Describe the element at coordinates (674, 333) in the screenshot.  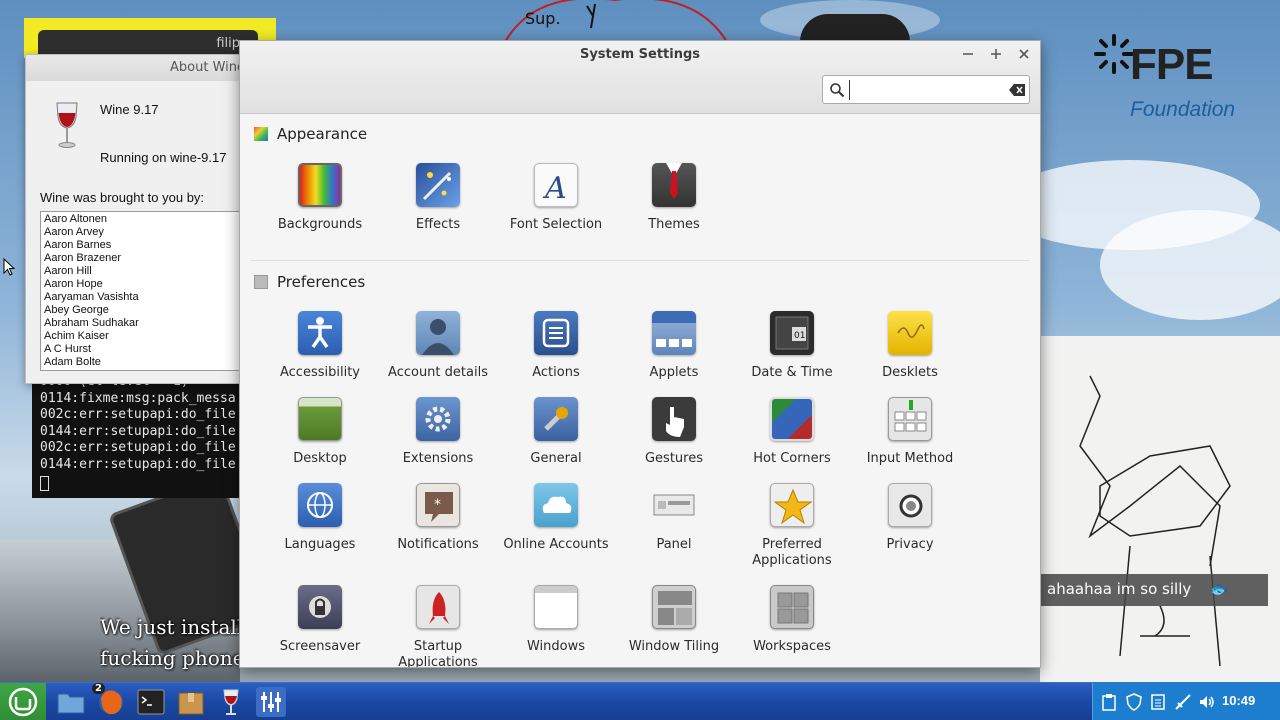
I see `applets-icon` at that location.